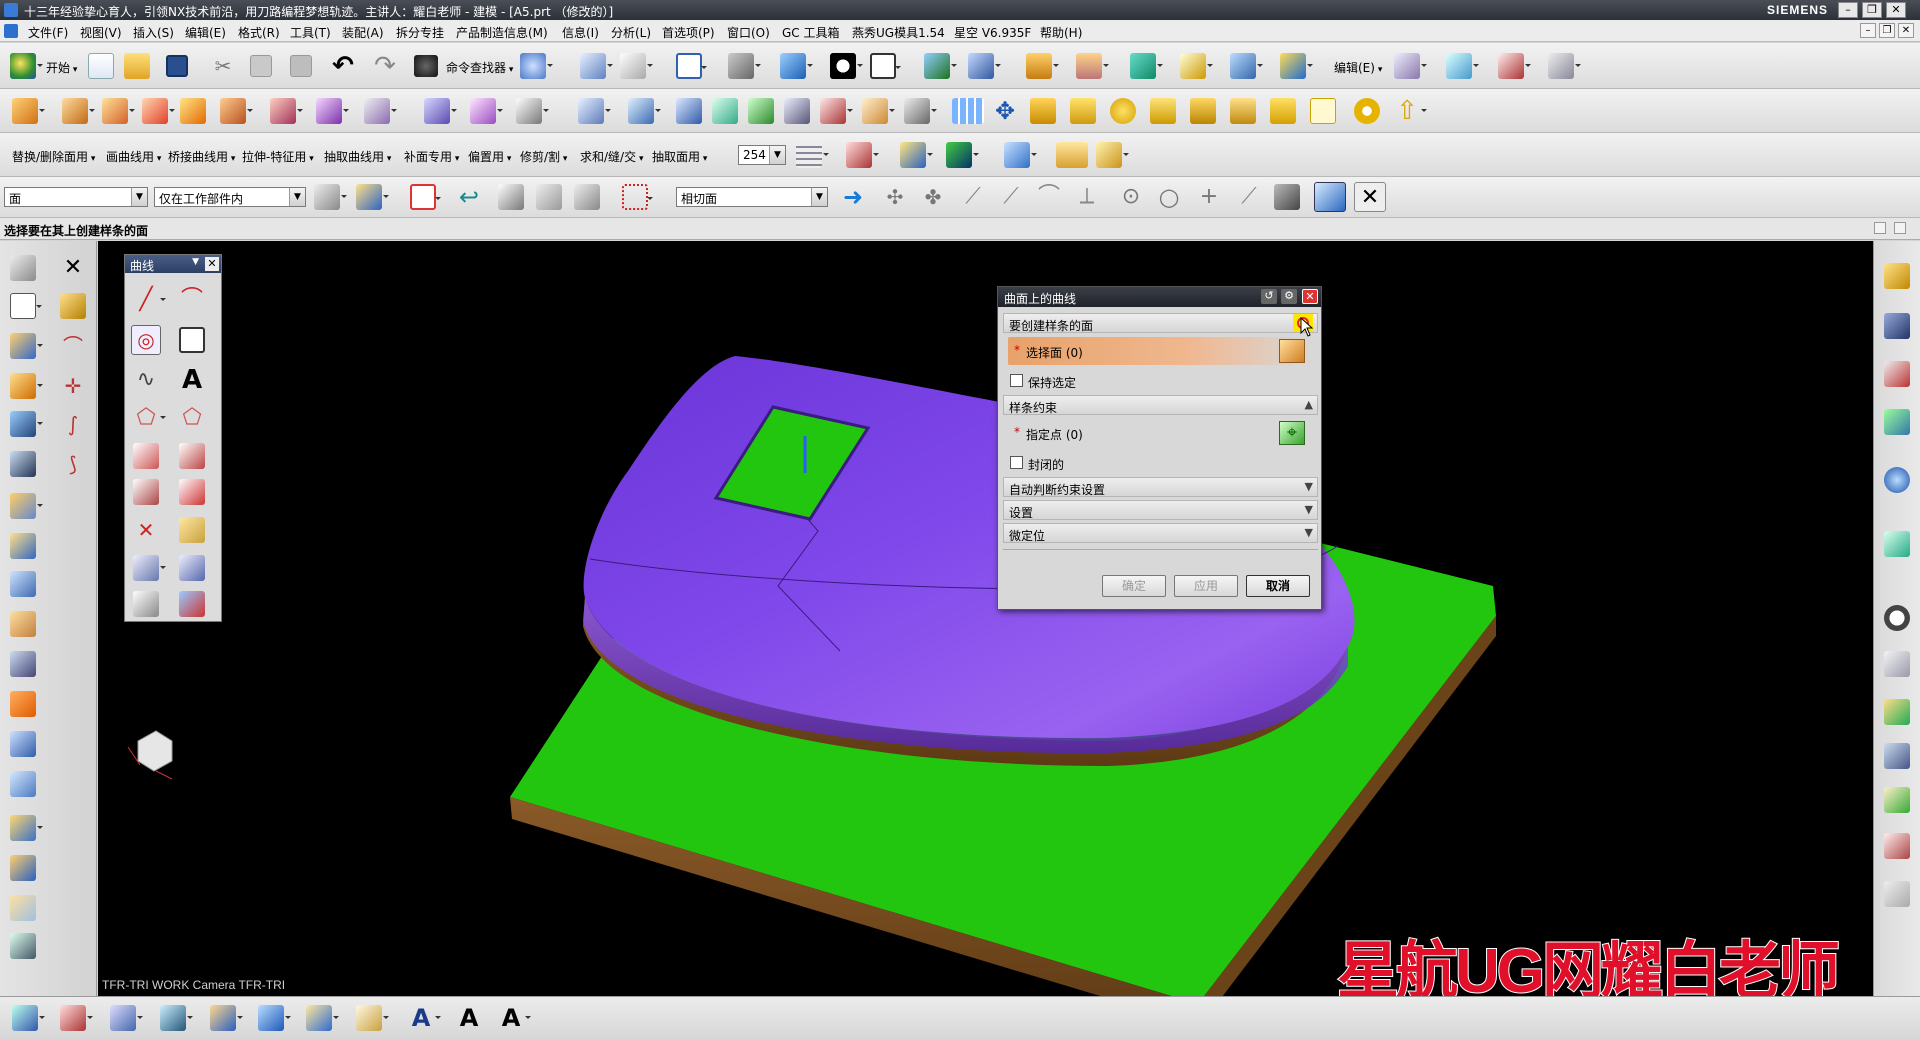 The width and height of the screenshot is (1920, 1040). Describe the element at coordinates (201, 156) in the screenshot. I see `bridge-curve-menu: 桥接曲线用` at that location.